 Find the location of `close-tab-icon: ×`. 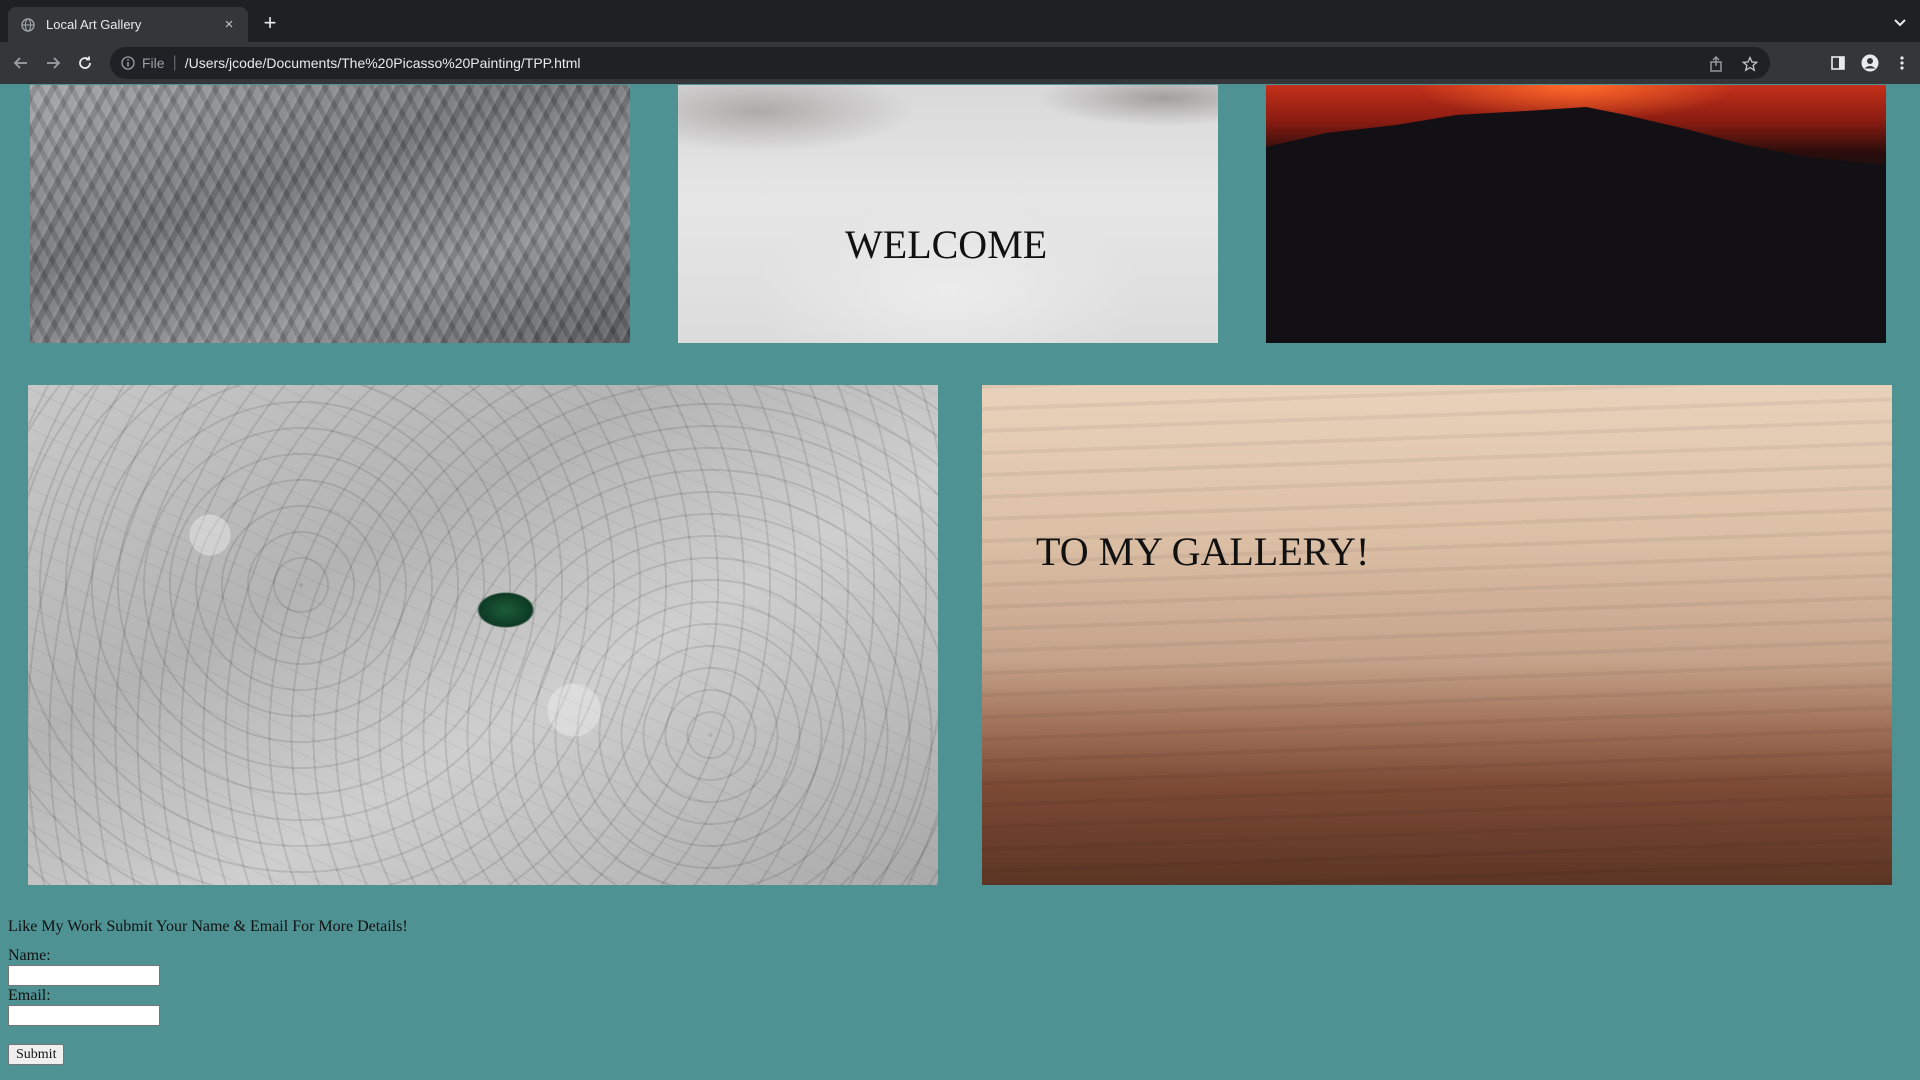

close-tab-icon: × is located at coordinates (229, 25).